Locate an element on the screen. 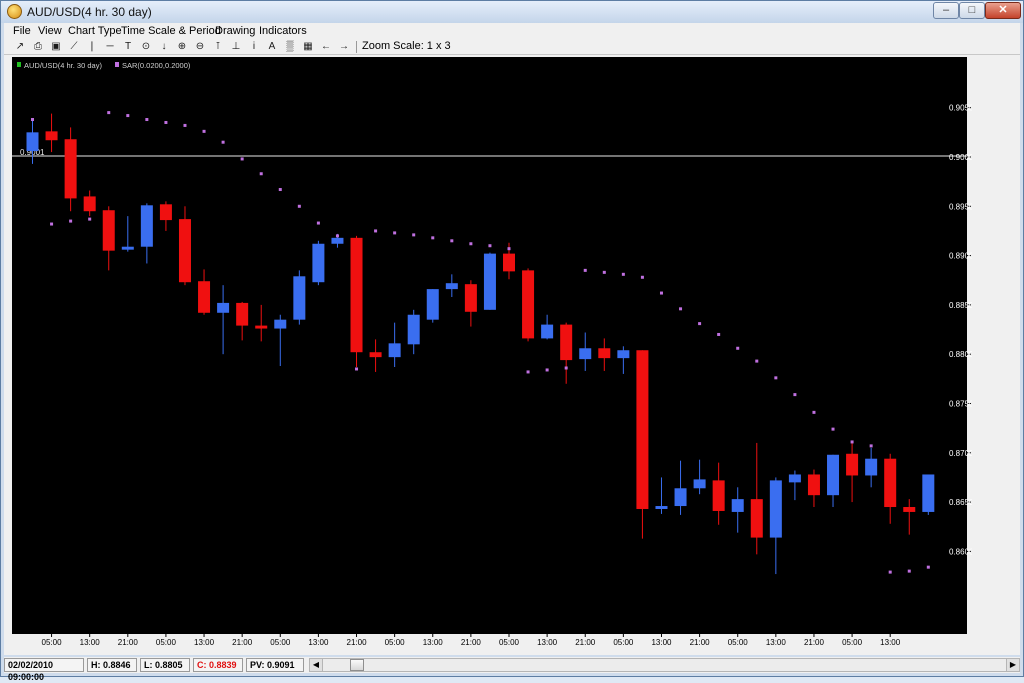 This screenshot has height=683, width=1024. print-icon: ⎙ is located at coordinates (38, 46).